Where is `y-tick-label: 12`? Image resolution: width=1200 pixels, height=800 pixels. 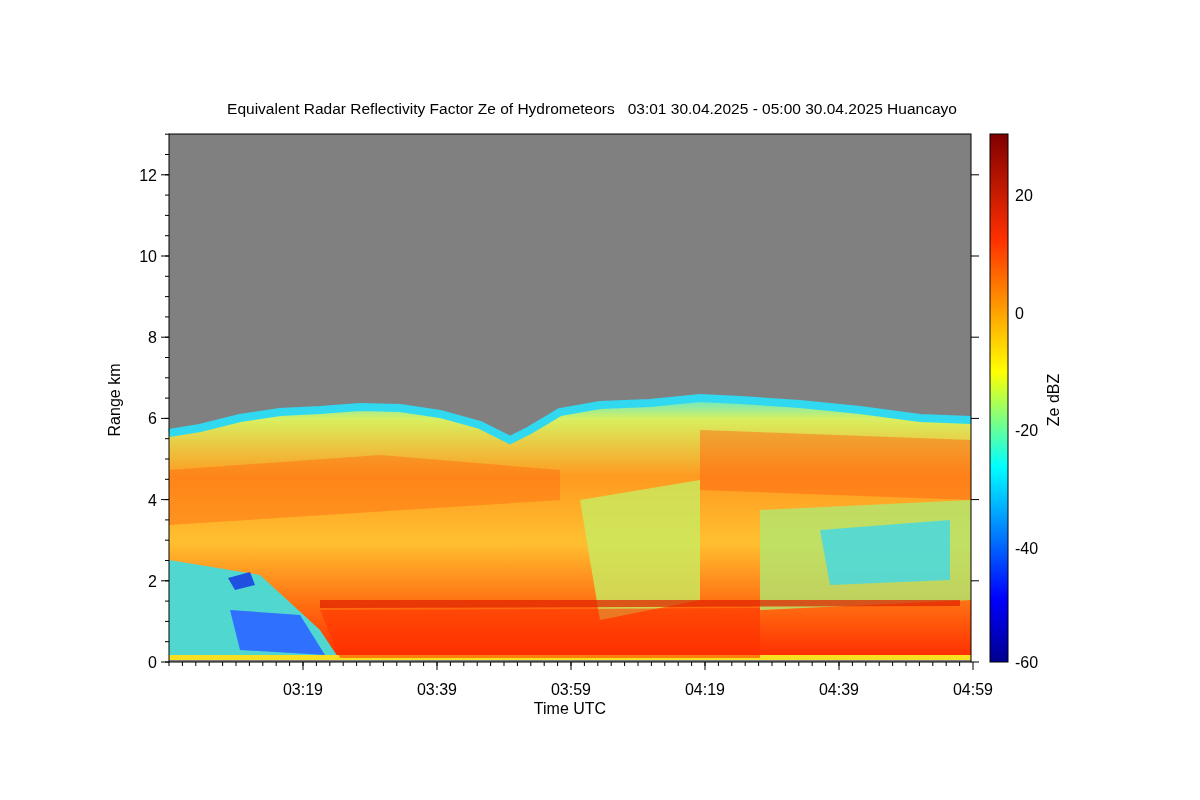 y-tick-label: 12 is located at coordinates (148, 175).